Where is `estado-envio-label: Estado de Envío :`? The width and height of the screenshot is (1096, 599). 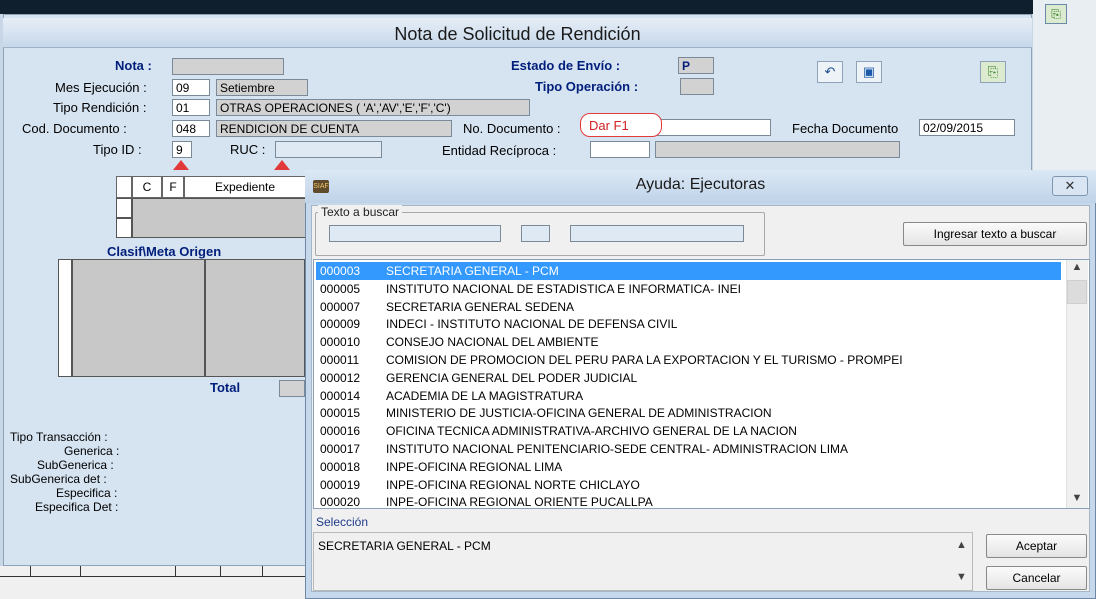 estado-envio-label: Estado de Envío : is located at coordinates (566, 65).